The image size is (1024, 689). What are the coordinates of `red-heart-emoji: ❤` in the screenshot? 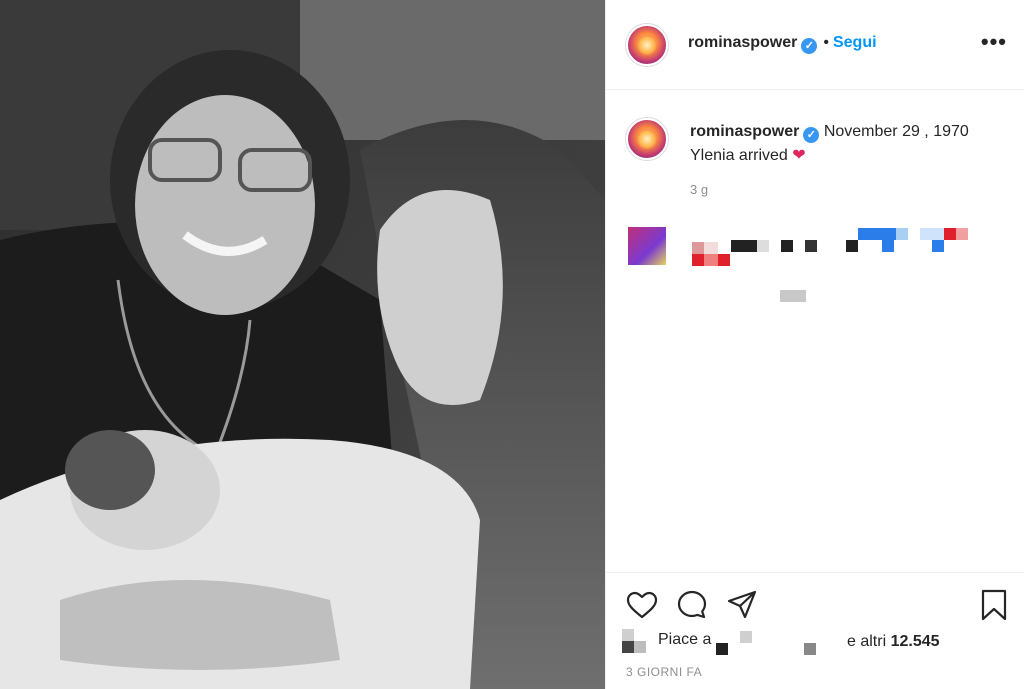 It's located at (799, 155).